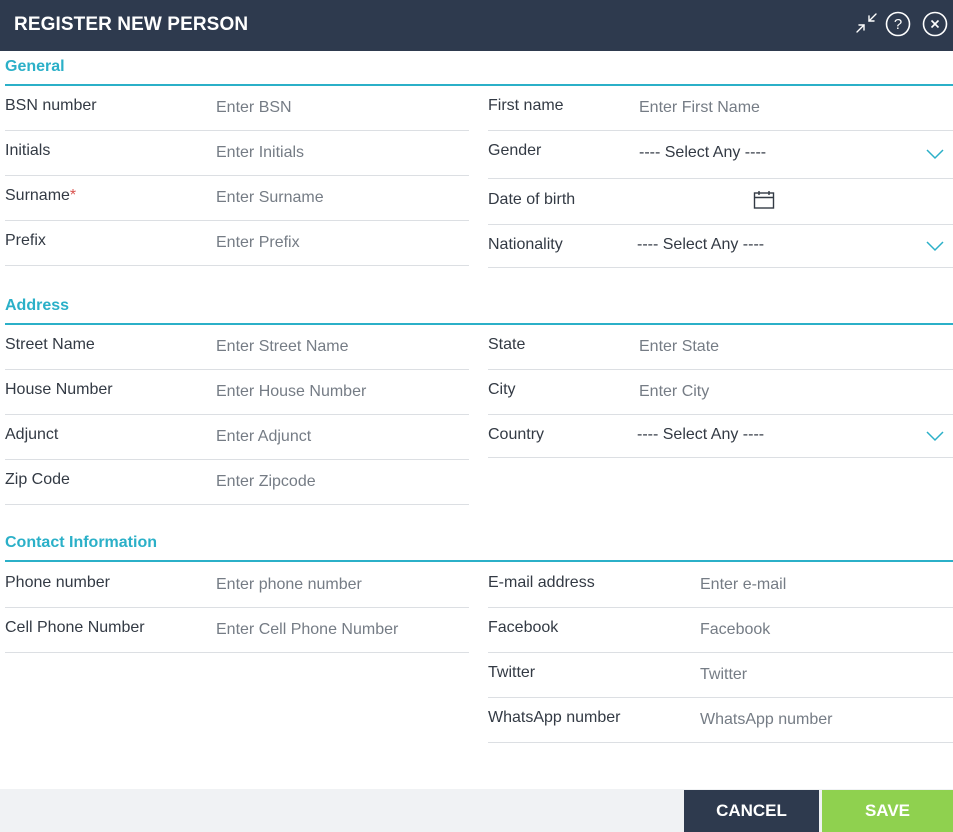 This screenshot has height=832, width=953. What do you see at coordinates (336, 108) in the screenshot?
I see `bsn-input` at bounding box center [336, 108].